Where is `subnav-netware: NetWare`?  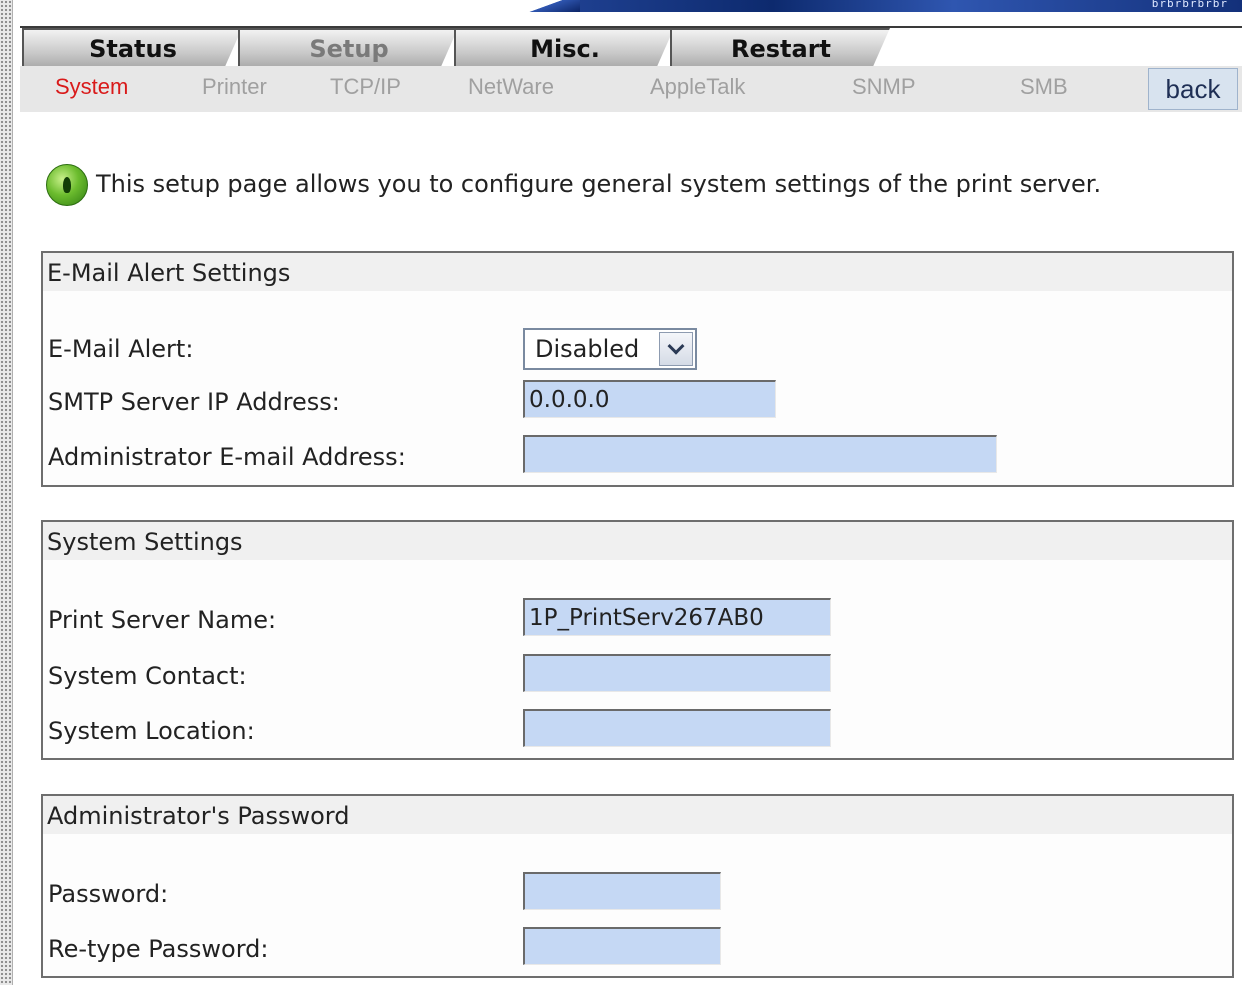
subnav-netware: NetWare is located at coordinates (511, 87).